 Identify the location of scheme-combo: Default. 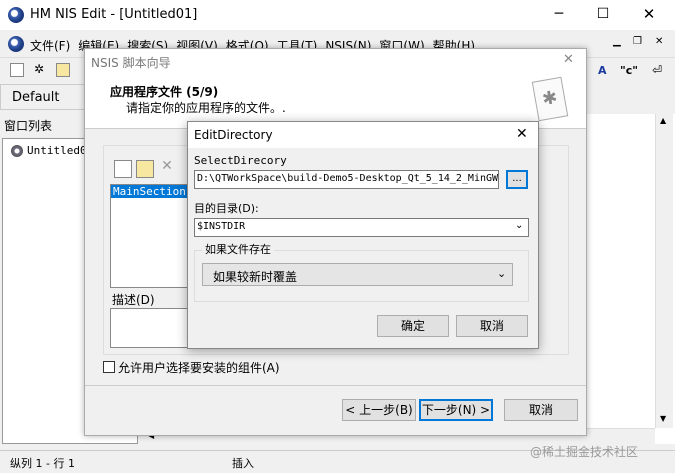
(45, 97).